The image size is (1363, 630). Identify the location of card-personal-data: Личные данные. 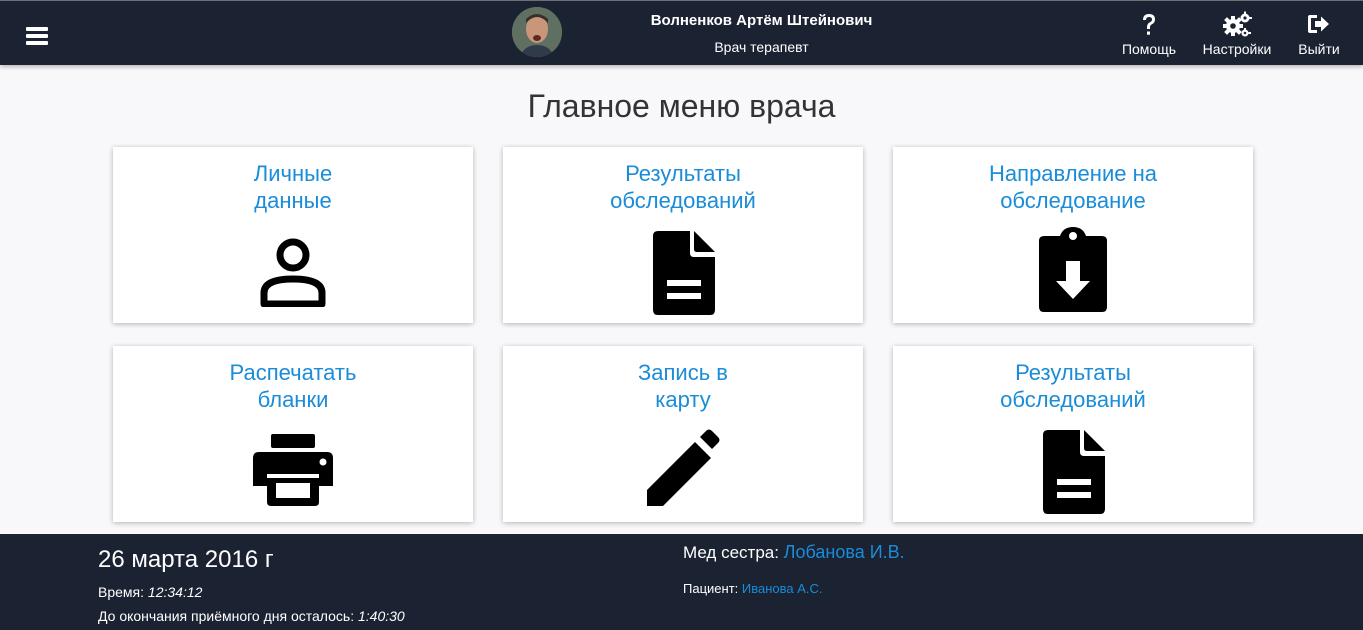
(293, 235).